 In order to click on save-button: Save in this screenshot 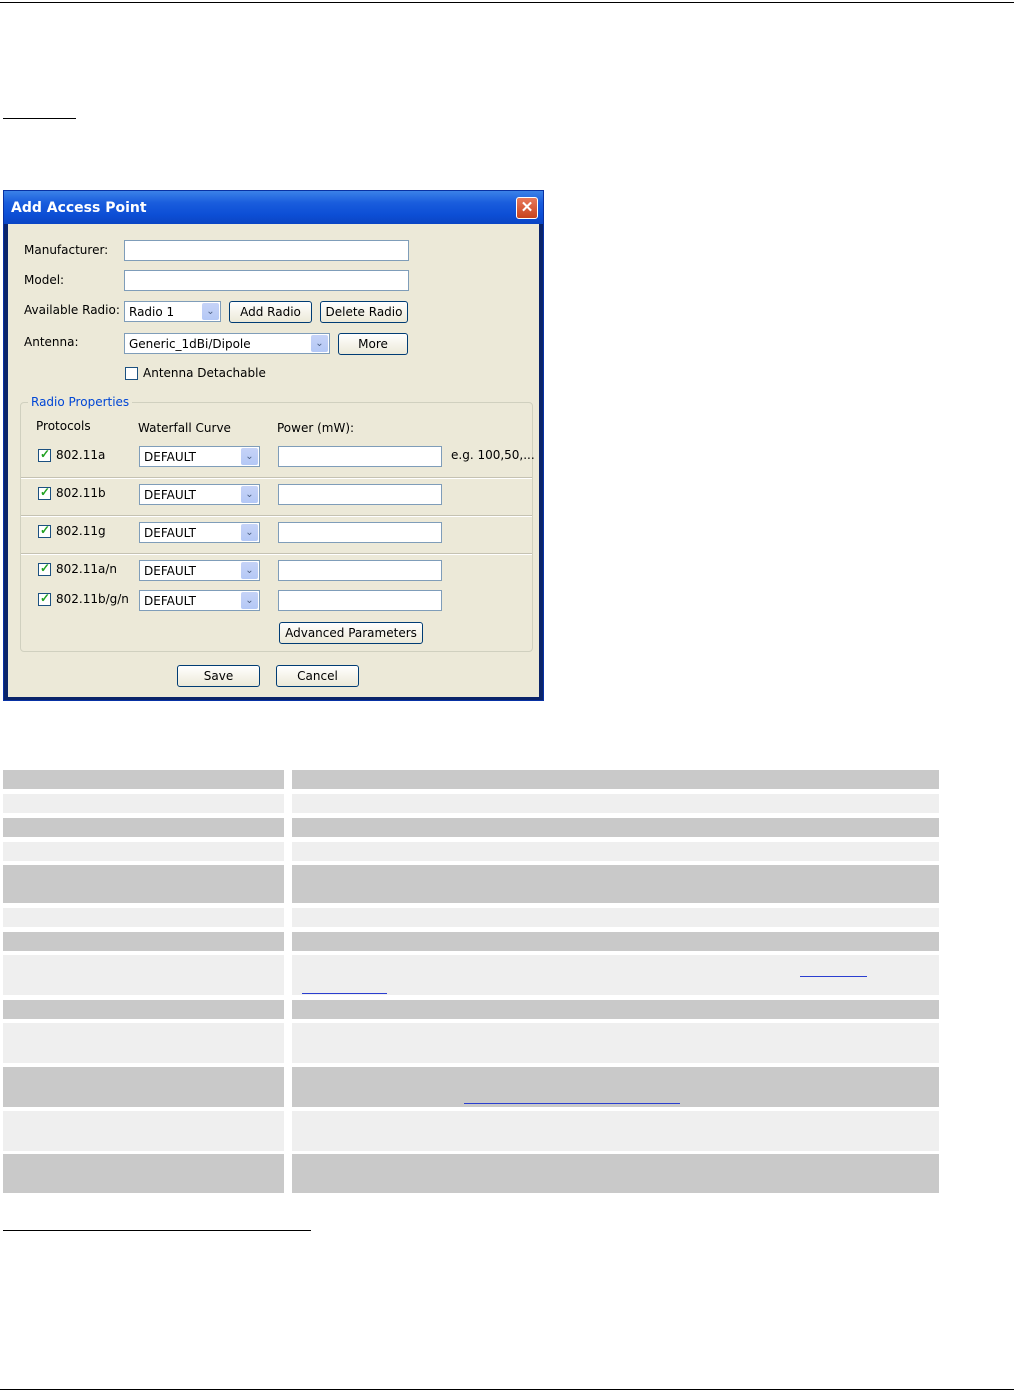, I will do `click(218, 676)`.